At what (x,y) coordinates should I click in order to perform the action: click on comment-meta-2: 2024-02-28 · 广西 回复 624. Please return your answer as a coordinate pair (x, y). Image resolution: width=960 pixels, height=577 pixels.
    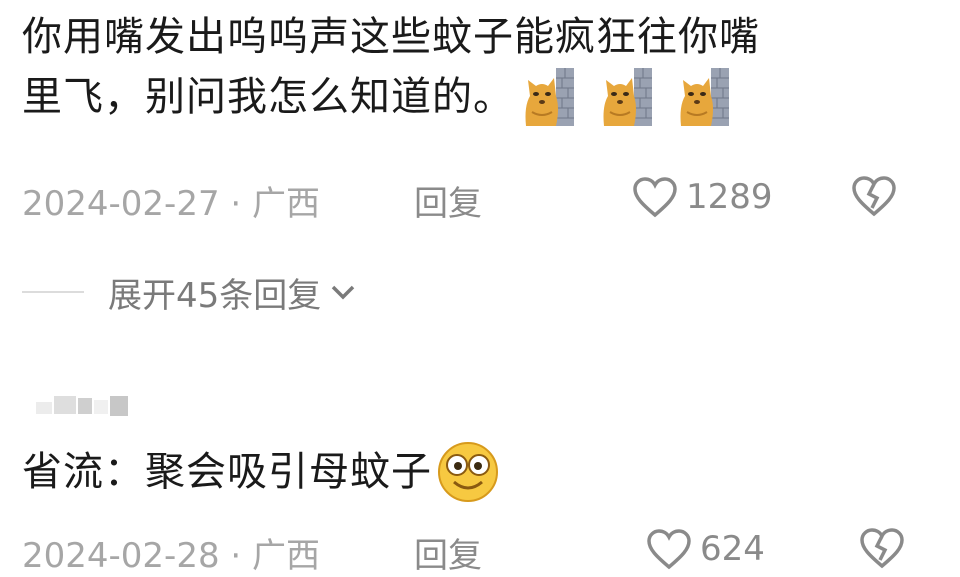
    Looking at the image, I should click on (471, 552).